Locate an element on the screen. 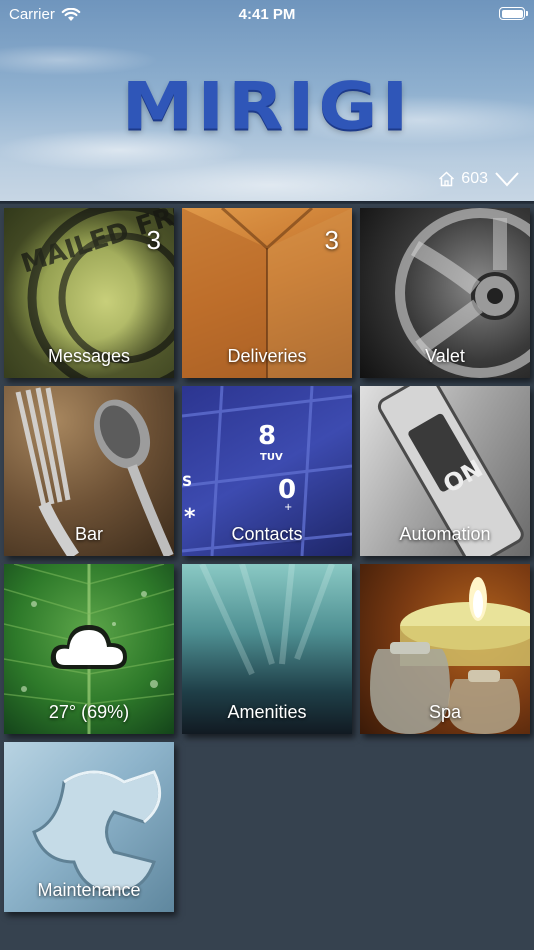 This screenshot has height=950, width=534. tile-contacts: 8 TUV 0 + S * Contacts is located at coordinates (267, 471).